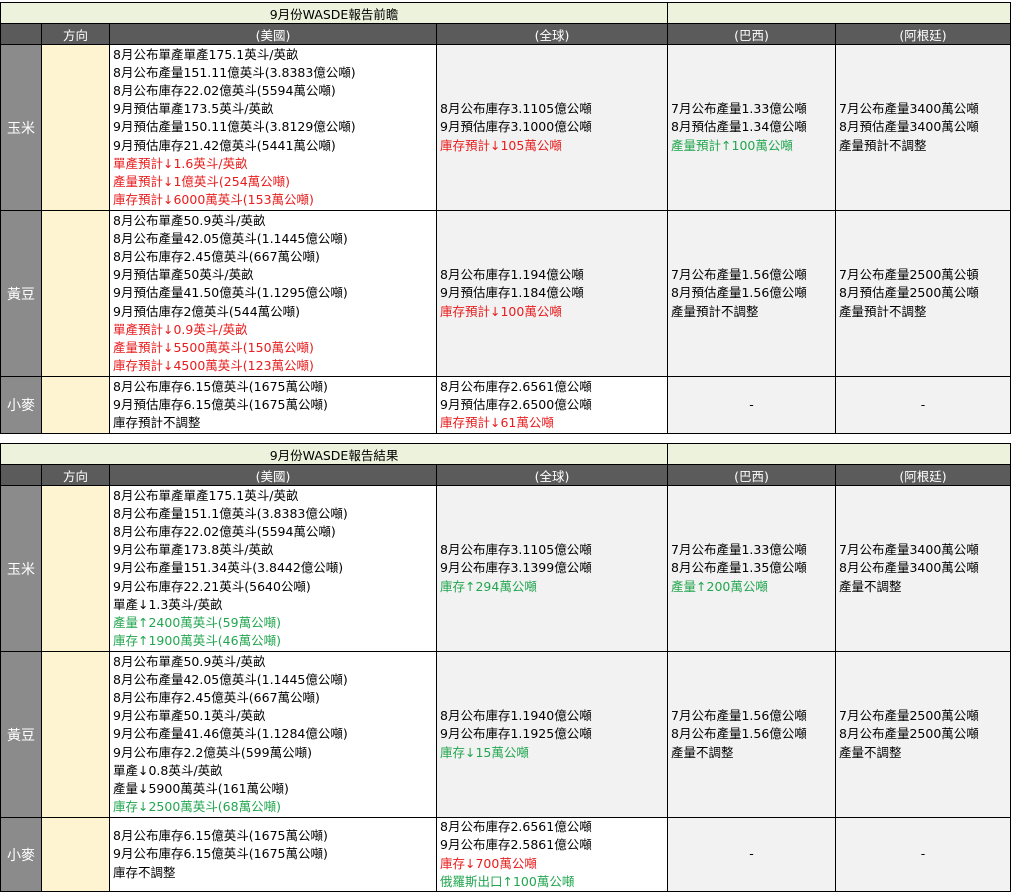  What do you see at coordinates (506, 475) in the screenshot?
I see `result-header-row: 方向 (美國) (全球) (巴西) (阿根廷)` at bounding box center [506, 475].